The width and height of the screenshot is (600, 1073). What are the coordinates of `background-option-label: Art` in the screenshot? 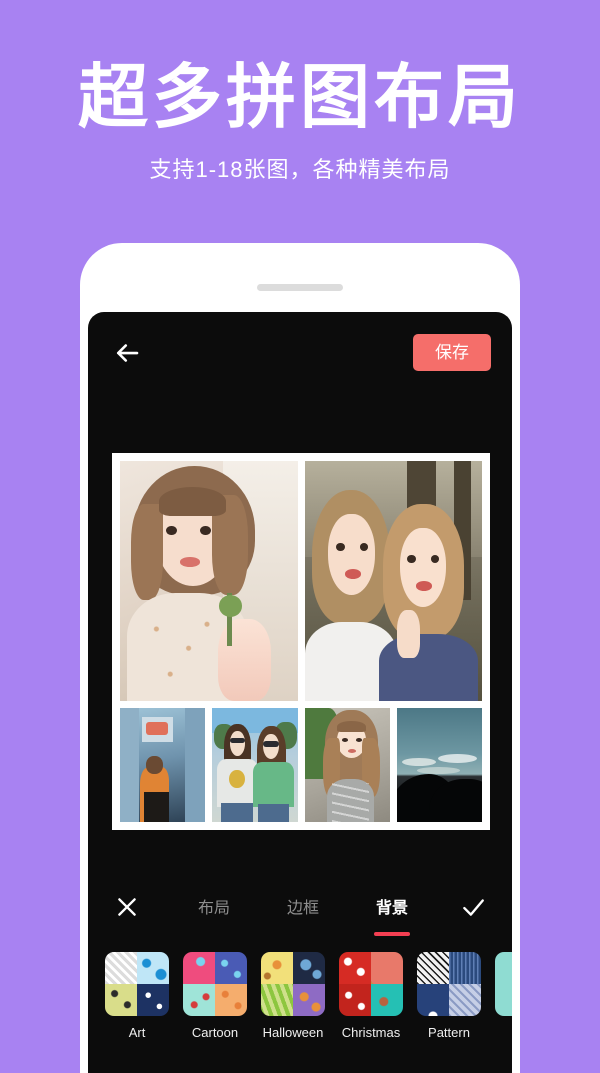 It's located at (137, 1032).